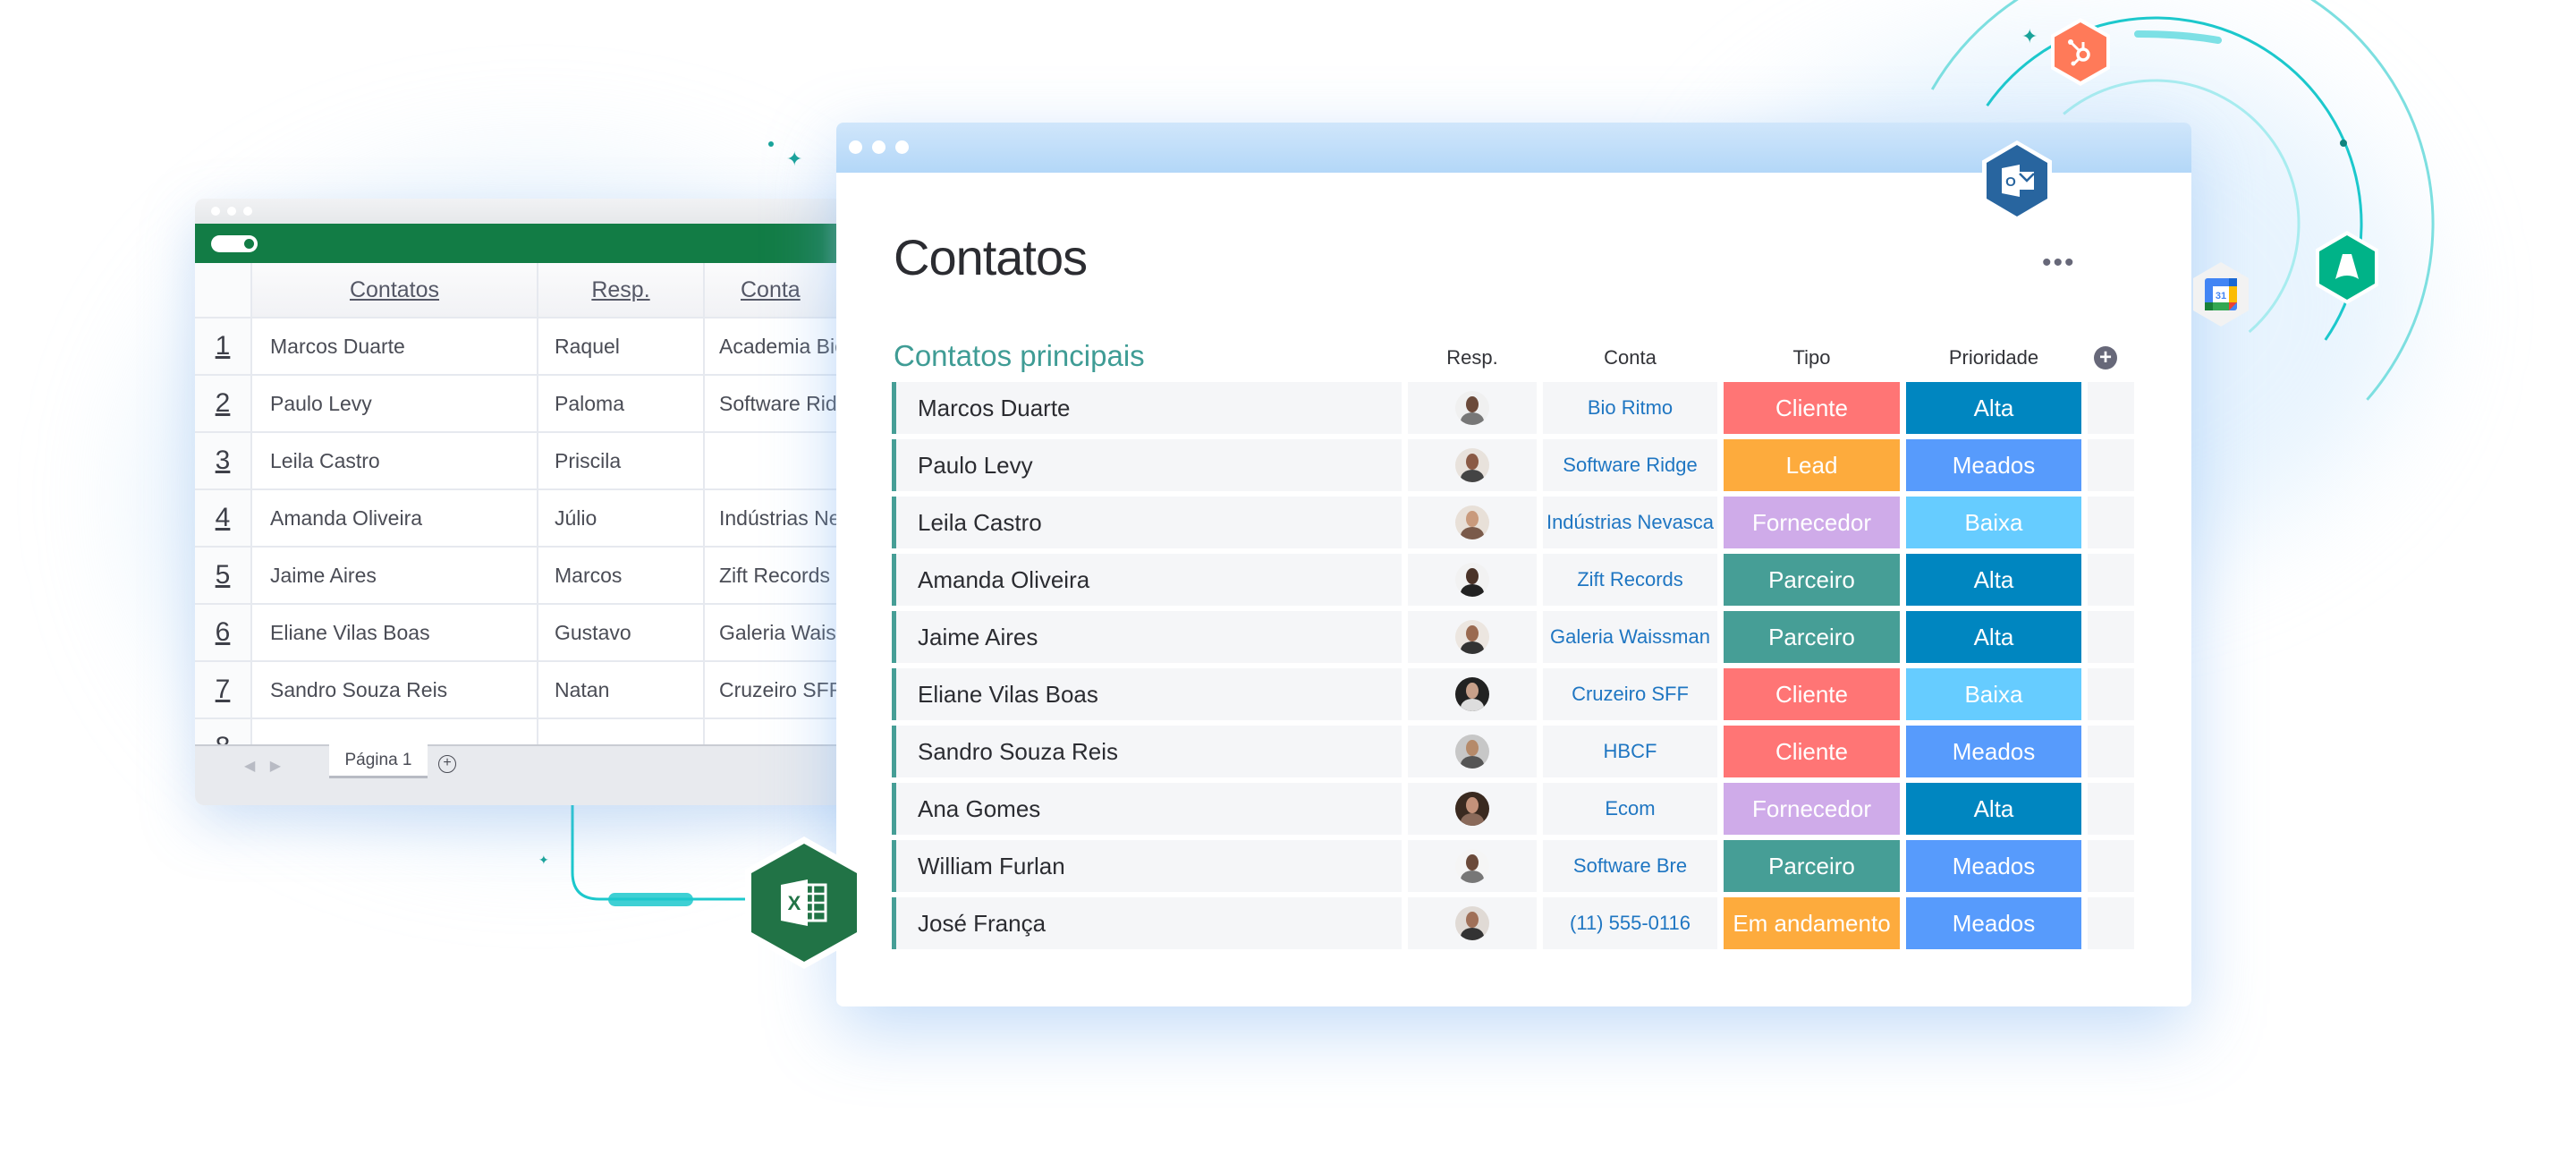 This screenshot has width=2576, height=1172. Describe the element at coordinates (1630, 637) in the screenshot. I see `conta-link: Galeria Waissman` at that location.